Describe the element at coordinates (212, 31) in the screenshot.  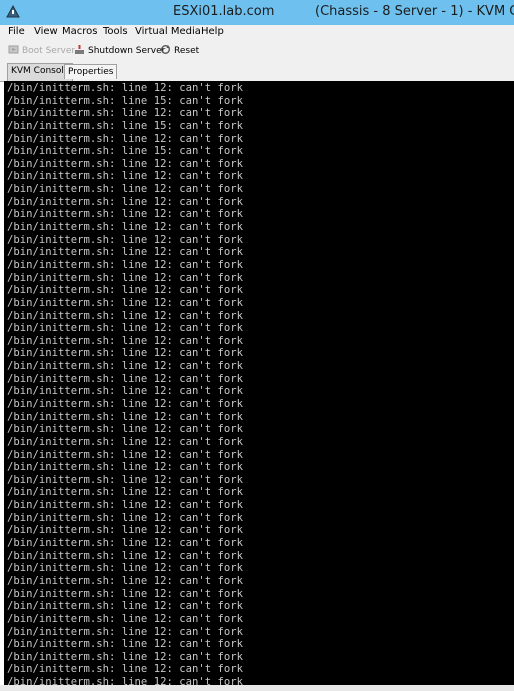
I see `menu-help: Help` at that location.